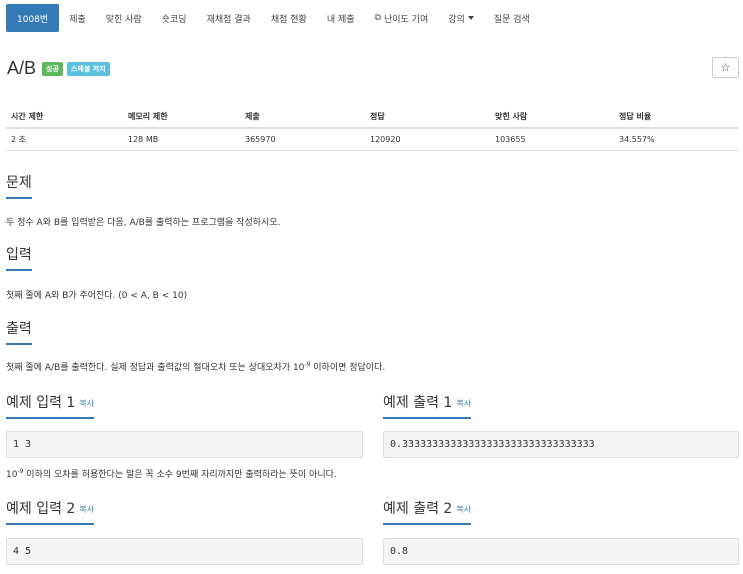  I want to click on tab-my-submissions: 내 제출, so click(341, 18).